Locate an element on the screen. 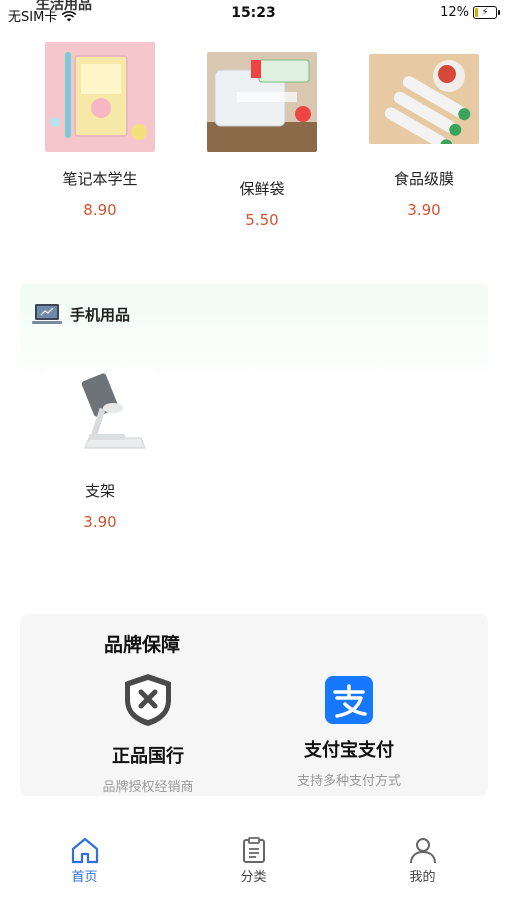 This screenshot has height=900, width=507. product-card: 保鲜袋 5.50 is located at coordinates (262, 135).